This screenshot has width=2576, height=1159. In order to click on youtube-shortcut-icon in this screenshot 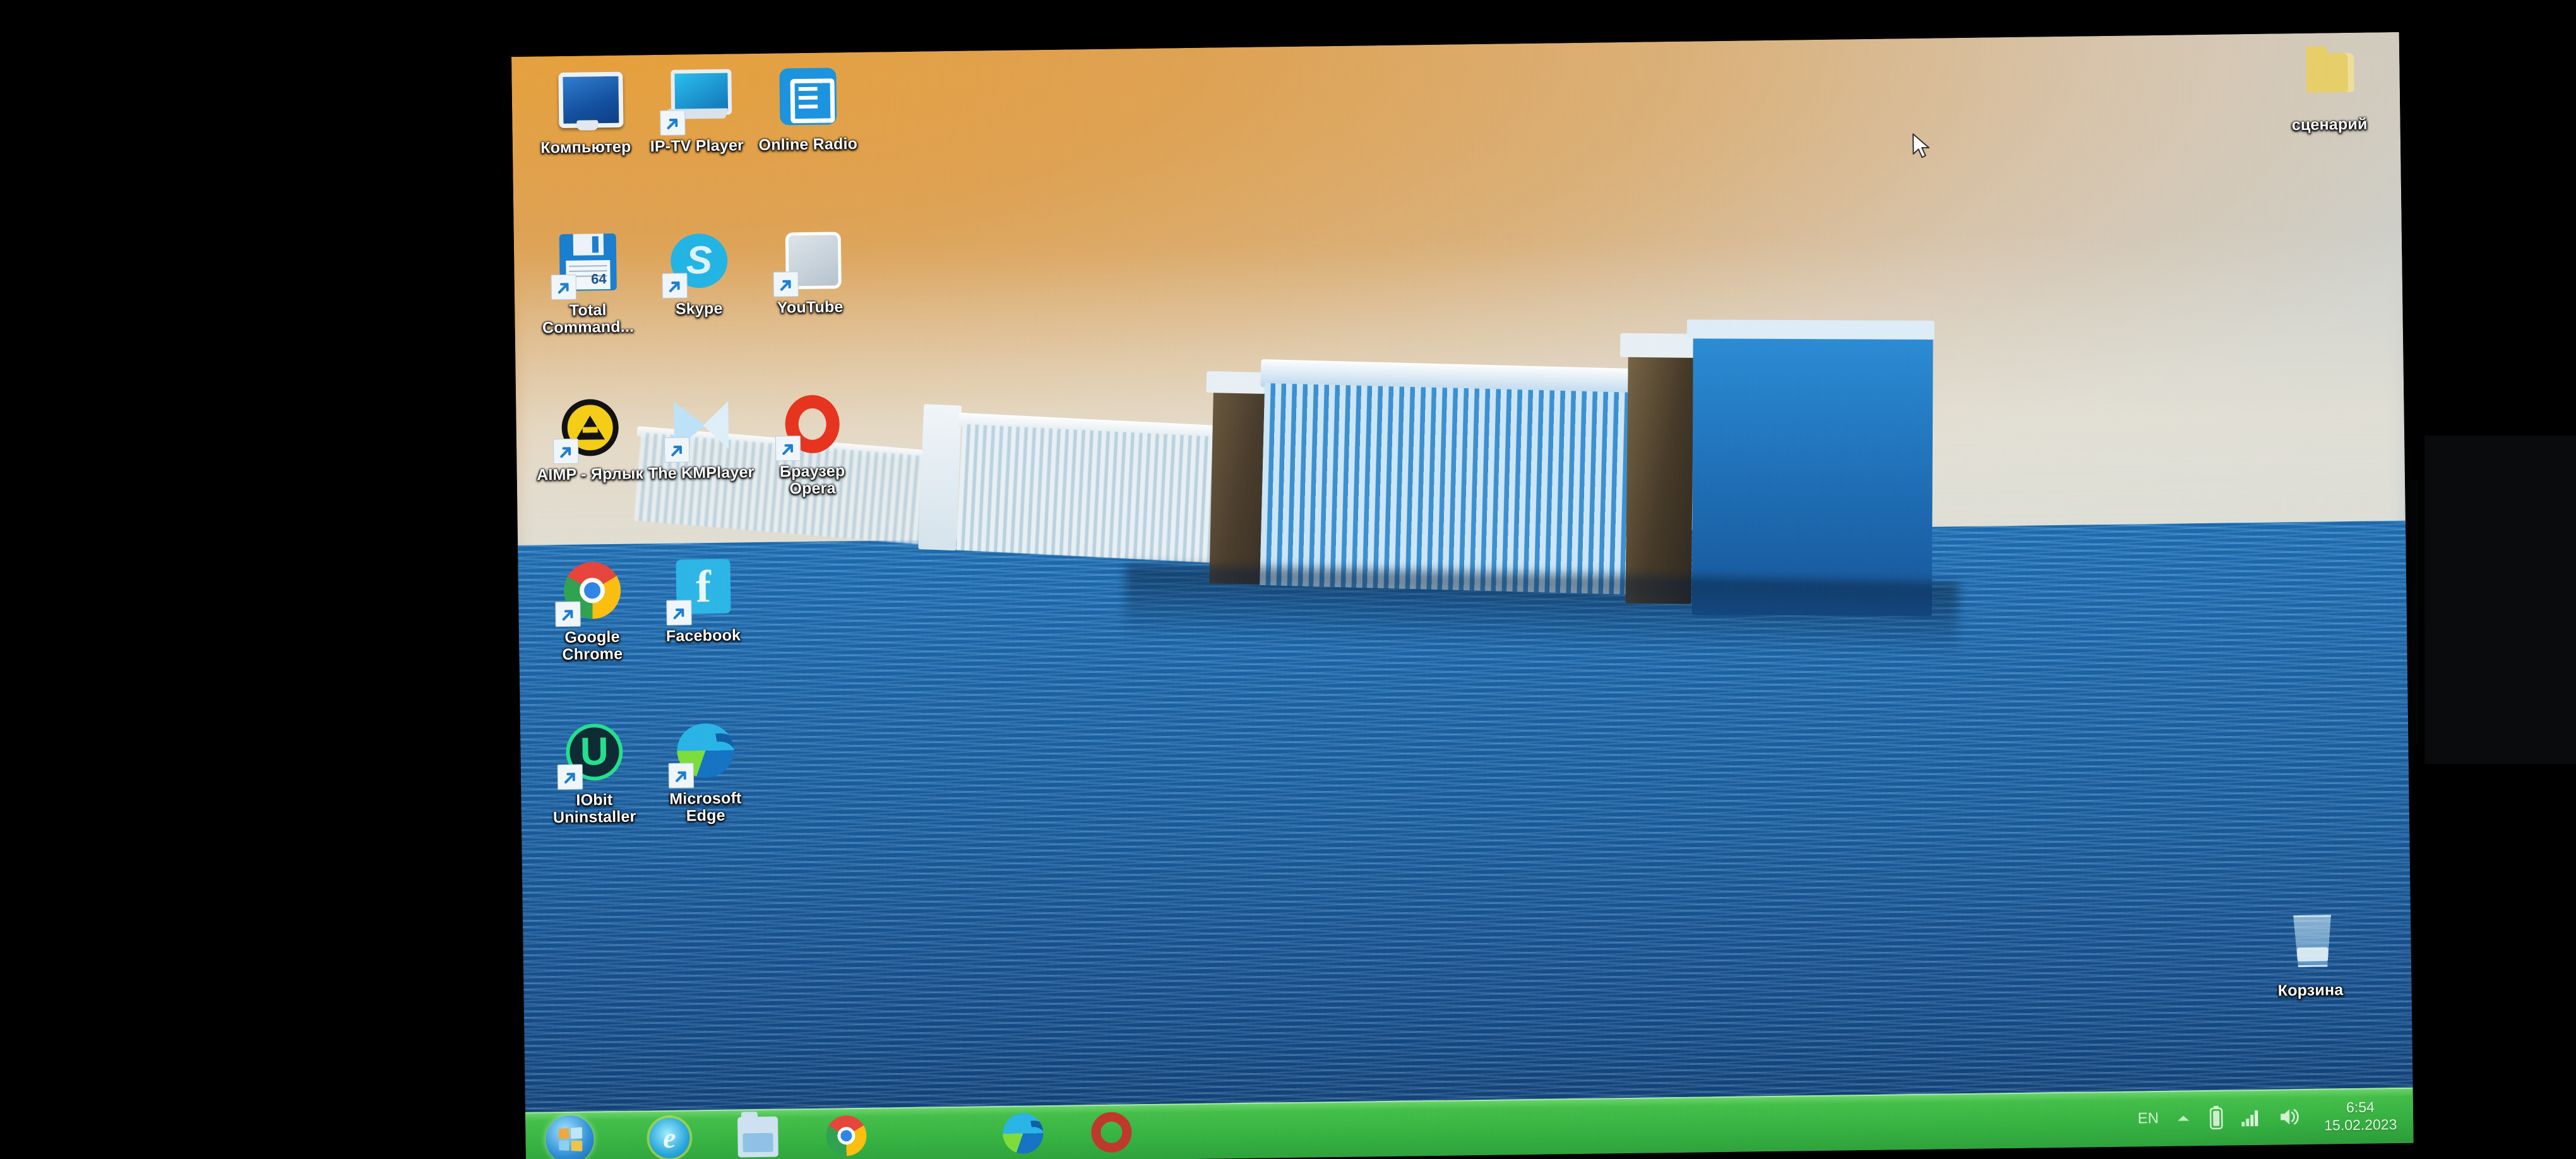, I will do `click(808, 262)`.